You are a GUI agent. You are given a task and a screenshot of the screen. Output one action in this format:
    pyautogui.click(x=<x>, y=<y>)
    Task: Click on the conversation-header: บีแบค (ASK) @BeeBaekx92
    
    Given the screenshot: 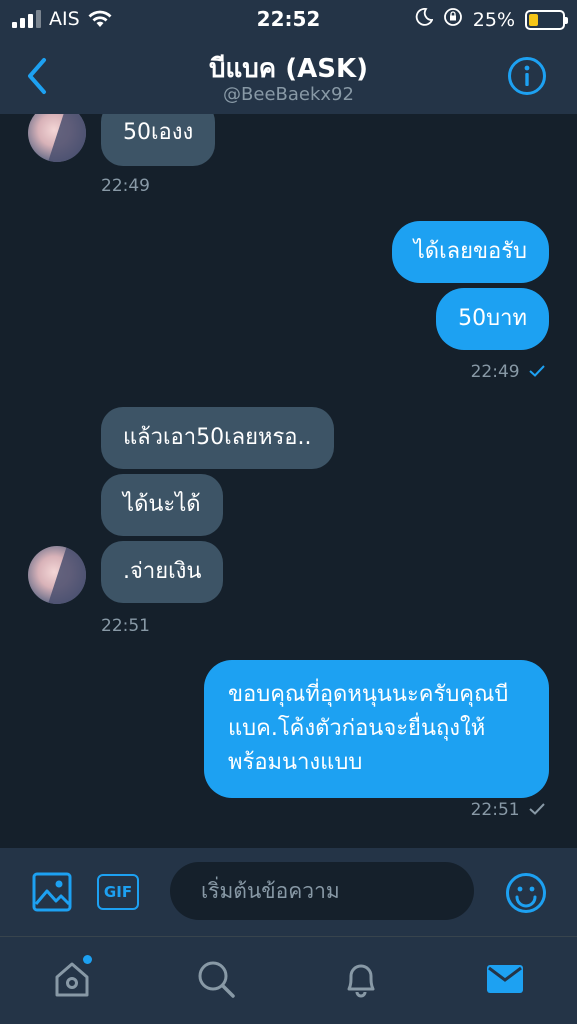 What is the action you would take?
    pyautogui.click(x=288, y=76)
    